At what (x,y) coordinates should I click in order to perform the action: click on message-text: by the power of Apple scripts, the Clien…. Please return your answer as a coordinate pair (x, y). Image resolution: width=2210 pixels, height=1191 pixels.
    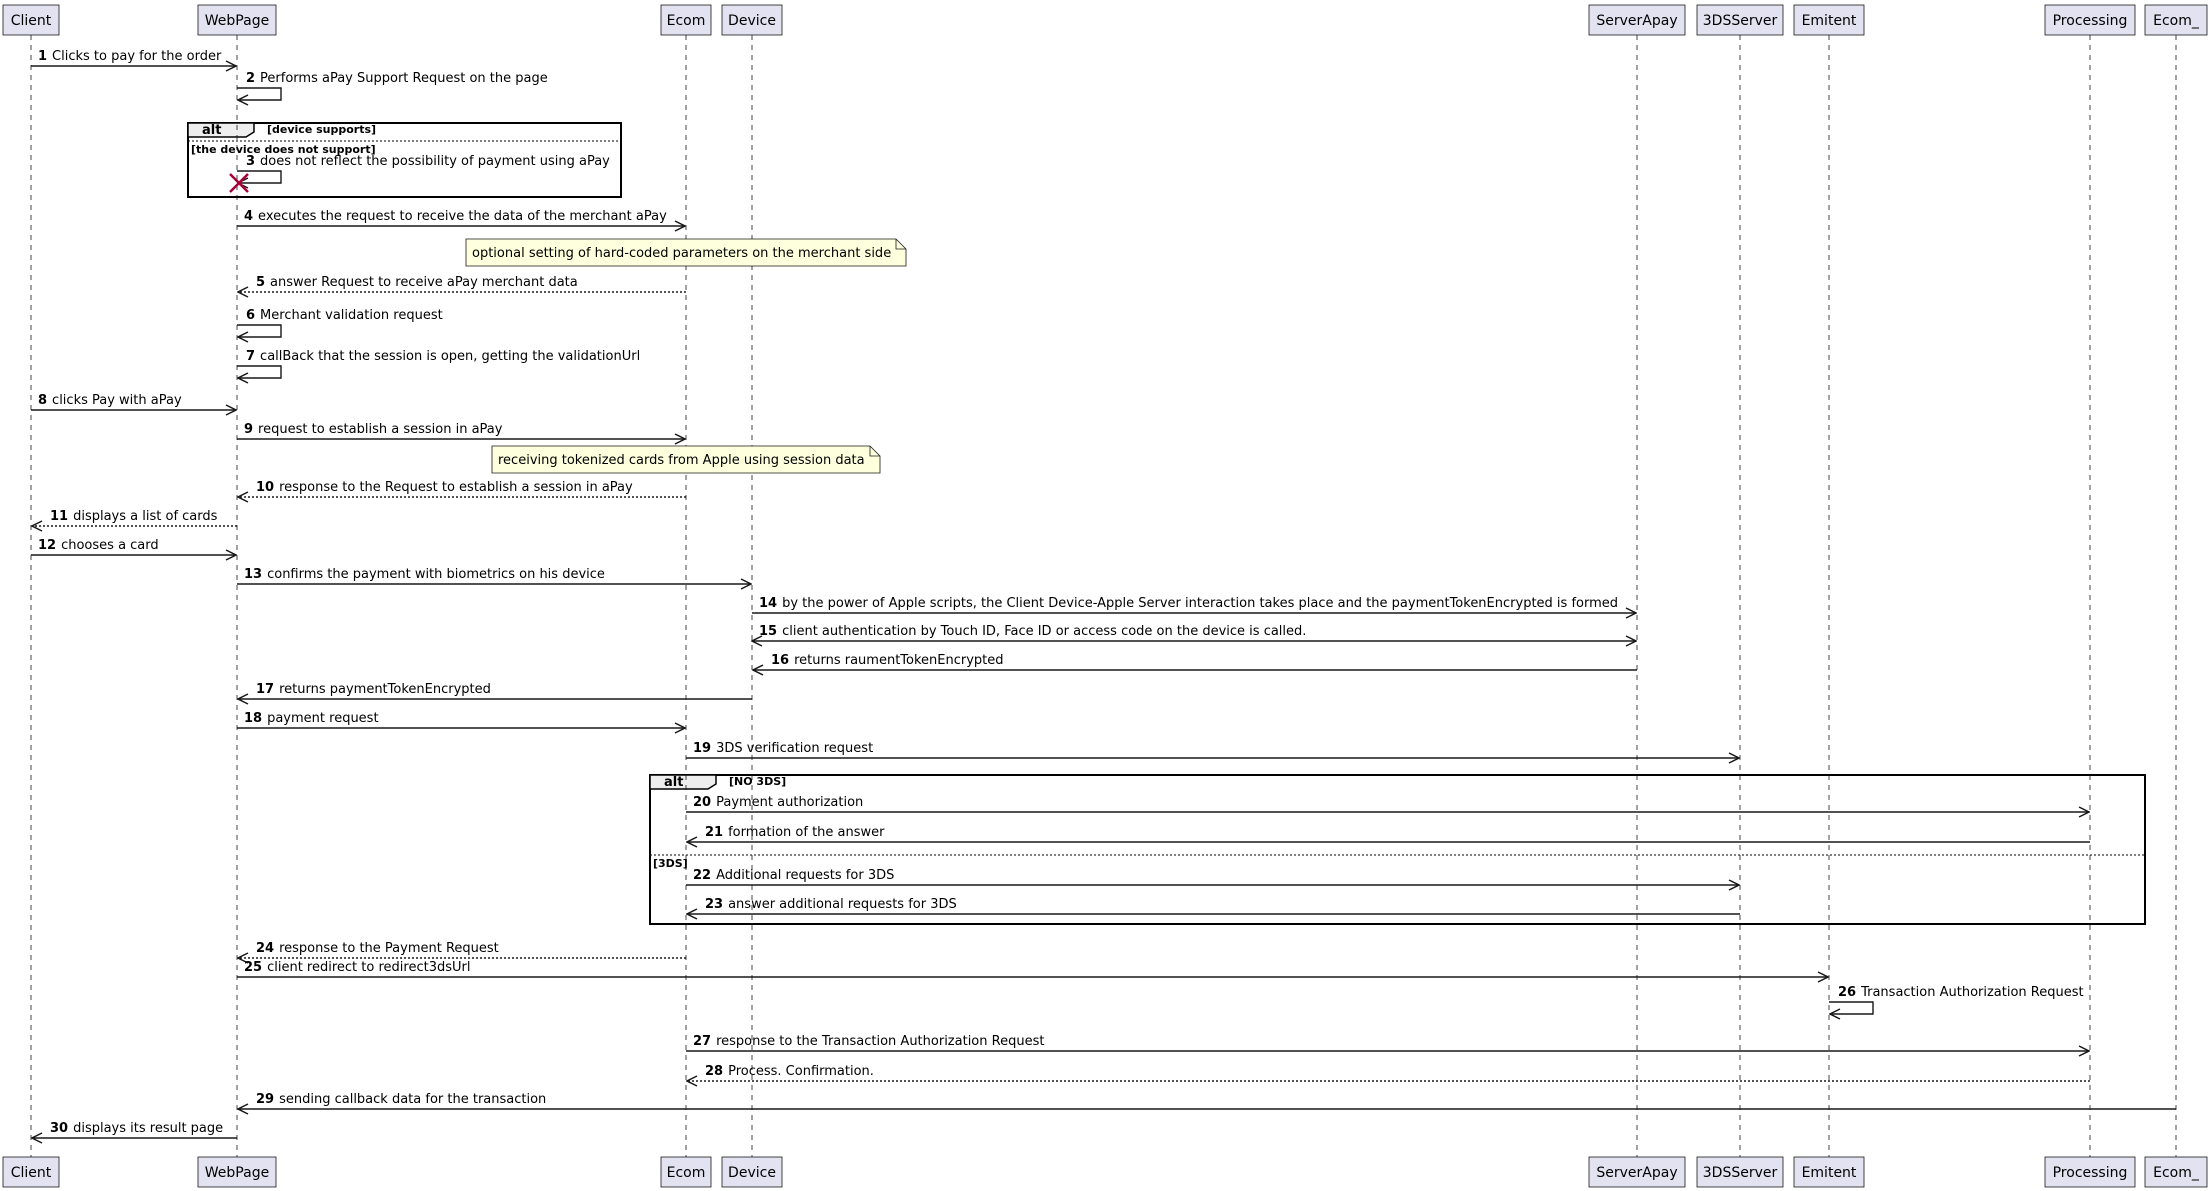
    Looking at the image, I should click on (1200, 603).